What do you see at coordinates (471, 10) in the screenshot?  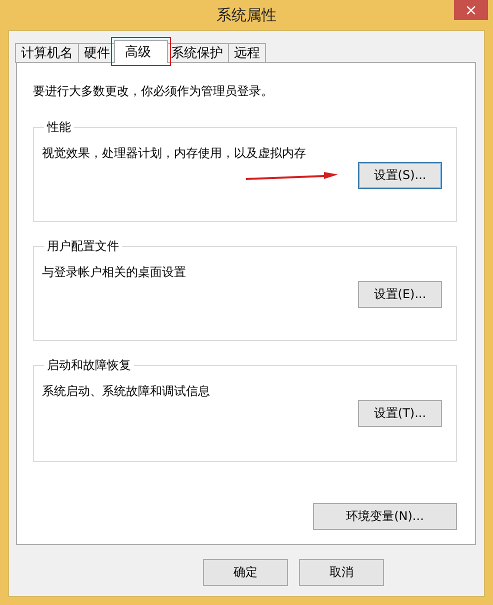 I see `close-button: ×` at bounding box center [471, 10].